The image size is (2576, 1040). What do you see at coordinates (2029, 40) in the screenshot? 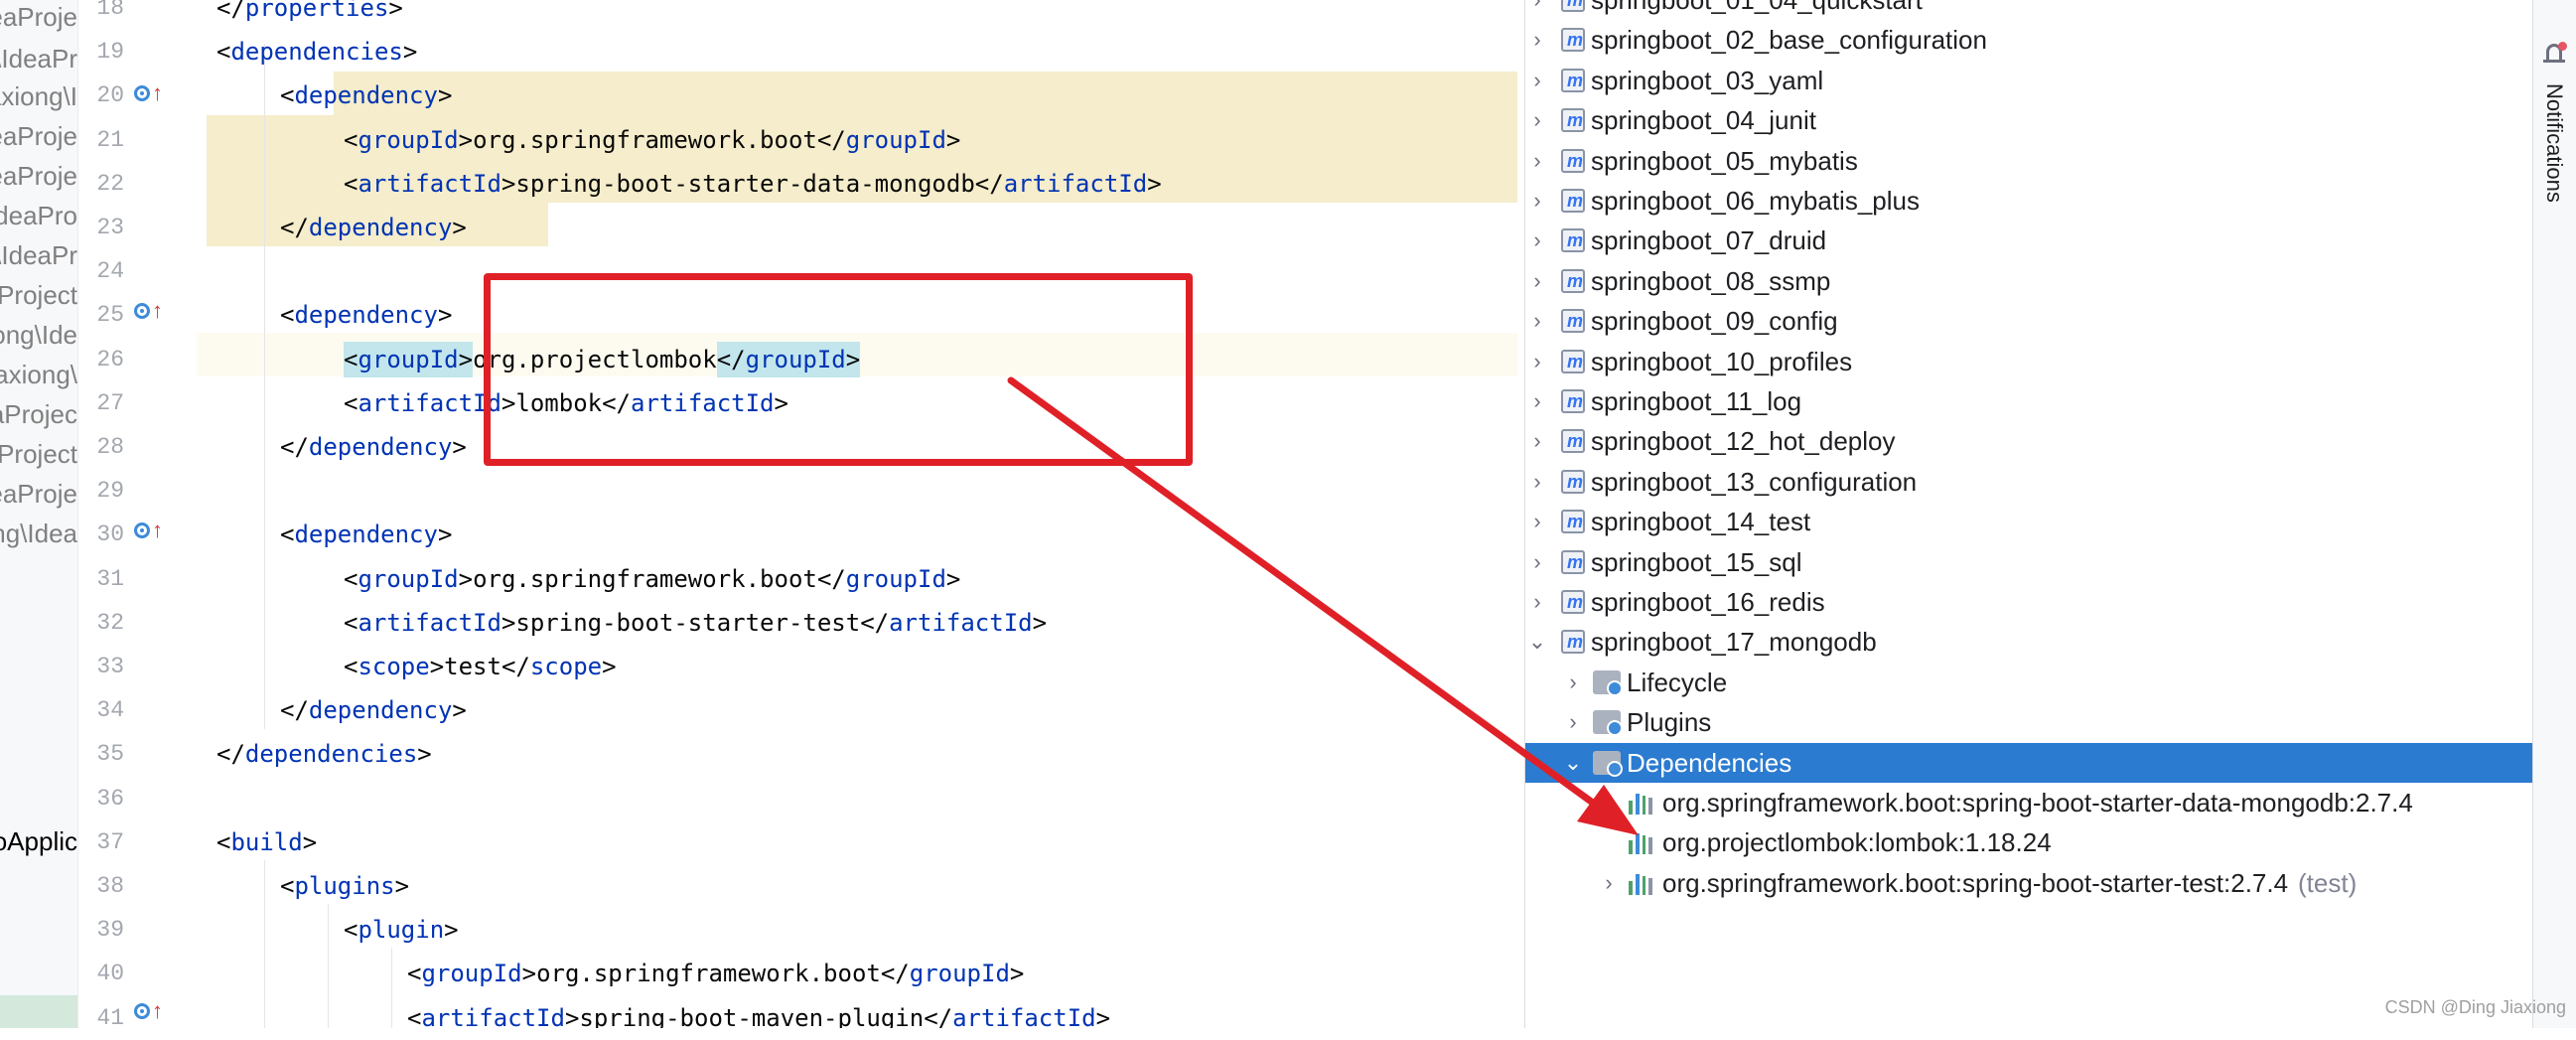
I see `maven-project-node: › springboot_02_base_configuration` at bounding box center [2029, 40].